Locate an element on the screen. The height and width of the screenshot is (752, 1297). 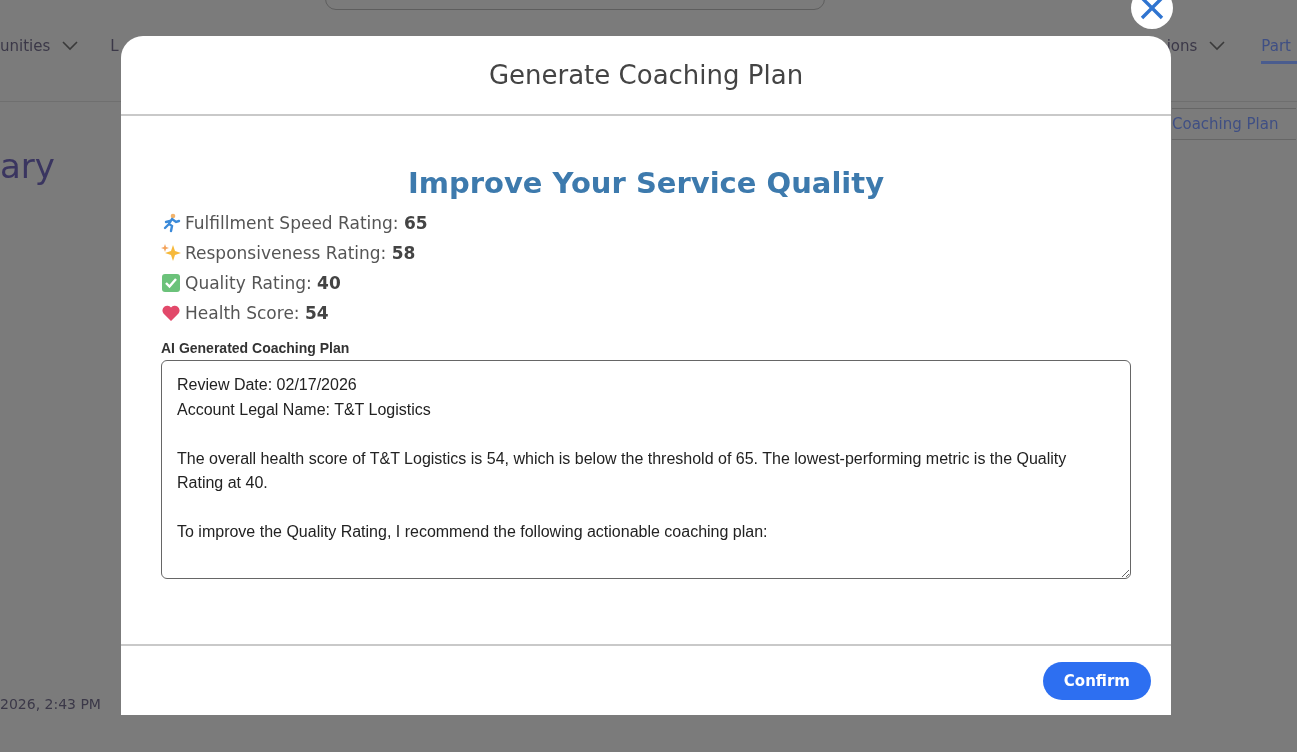
nav-tab: ions is located at coordinates (1199, 47).